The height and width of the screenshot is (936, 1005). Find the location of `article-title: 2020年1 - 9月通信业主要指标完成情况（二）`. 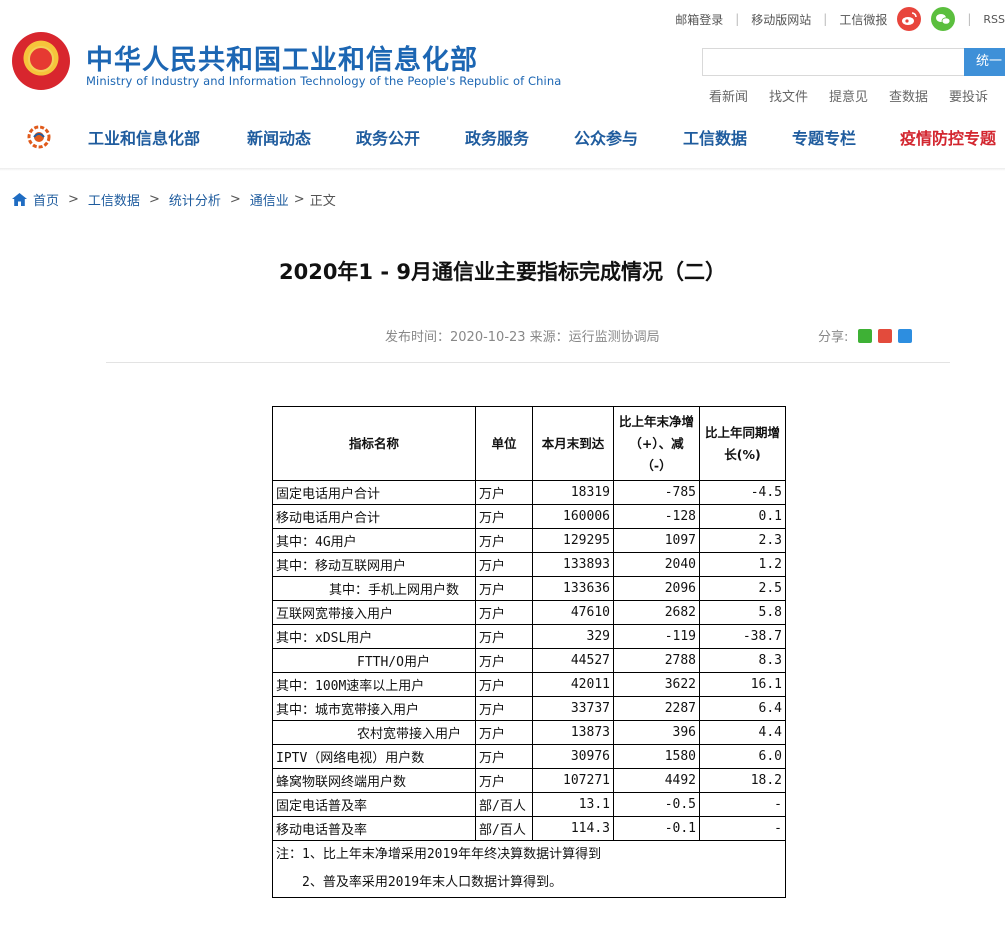

article-title: 2020年1 - 9月通信业主要指标完成情况（二） is located at coordinates (502, 272).